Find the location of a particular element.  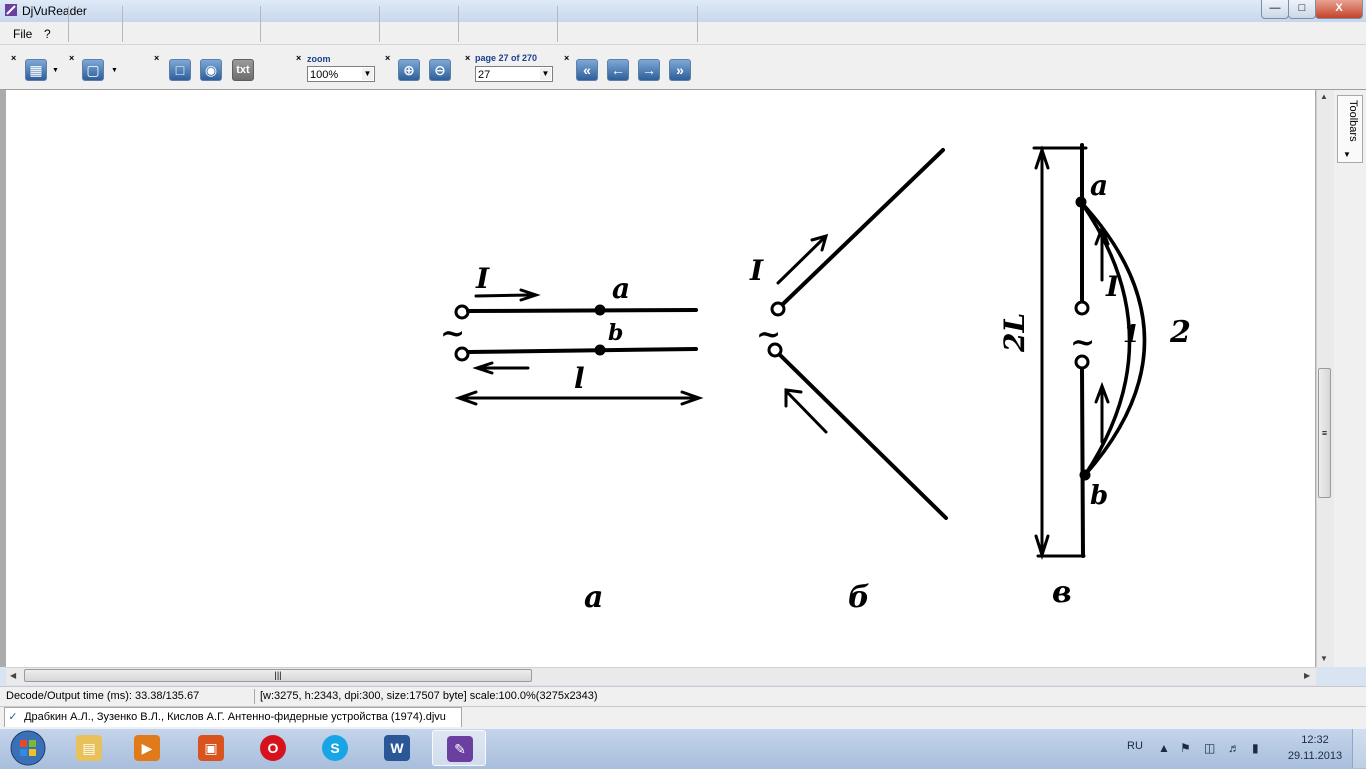

skype-icon: S is located at coordinates (335, 748).